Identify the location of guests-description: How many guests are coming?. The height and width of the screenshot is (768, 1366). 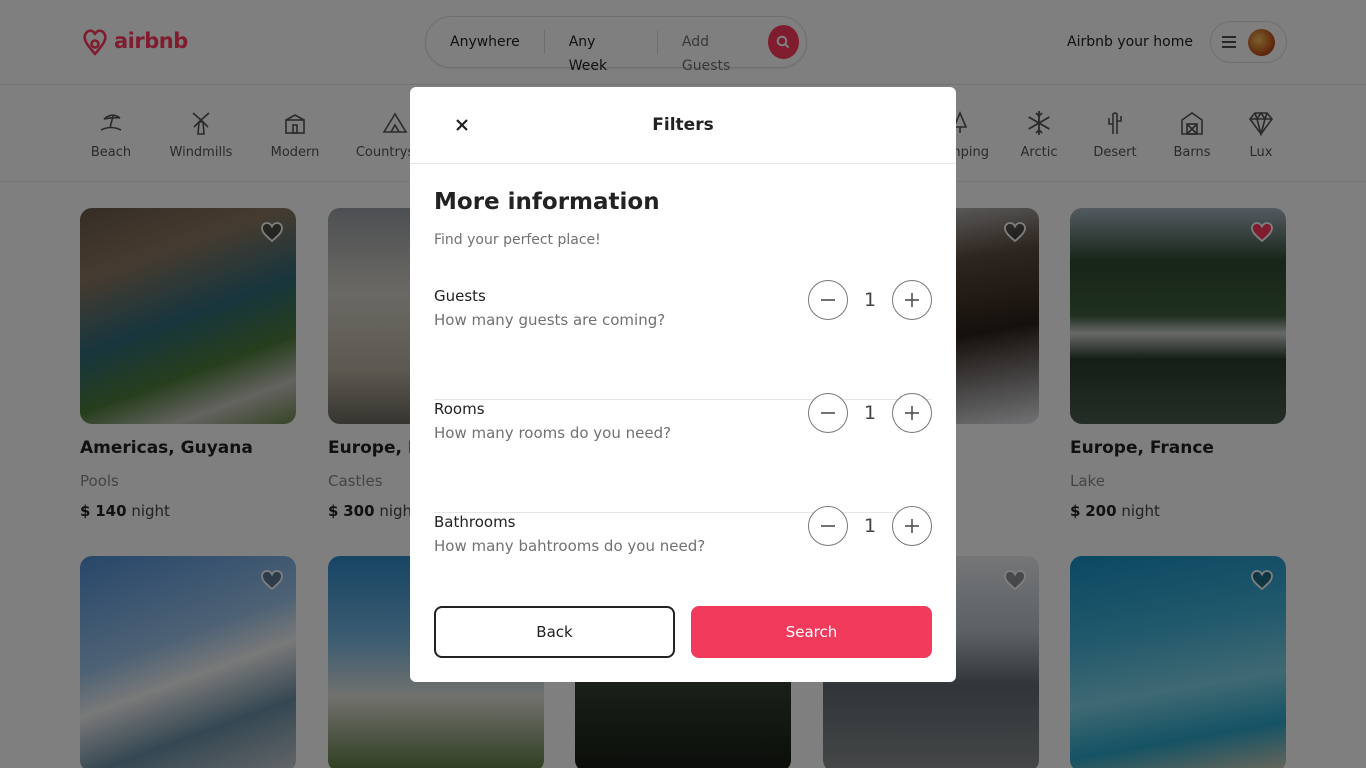
(550, 320).